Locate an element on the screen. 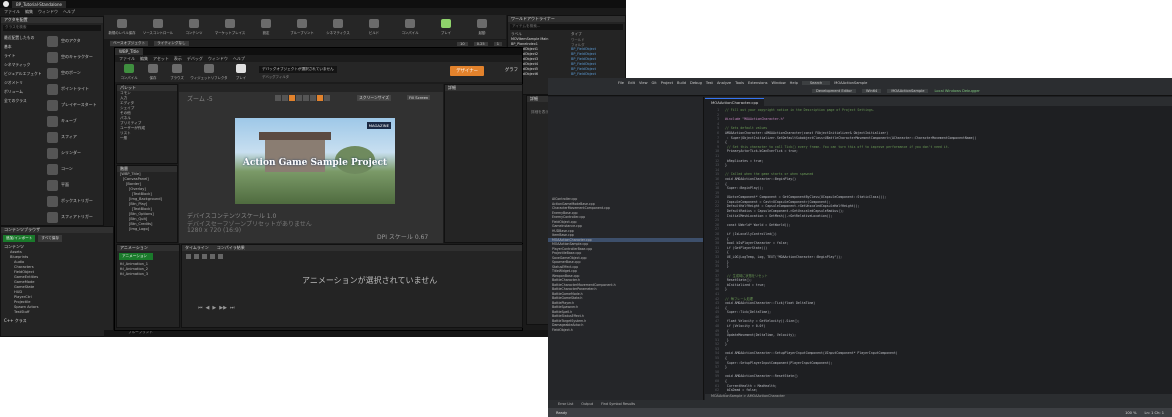 The width and height of the screenshot is (1172, 417). designer-mode-button: デザイナー is located at coordinates (467, 71).